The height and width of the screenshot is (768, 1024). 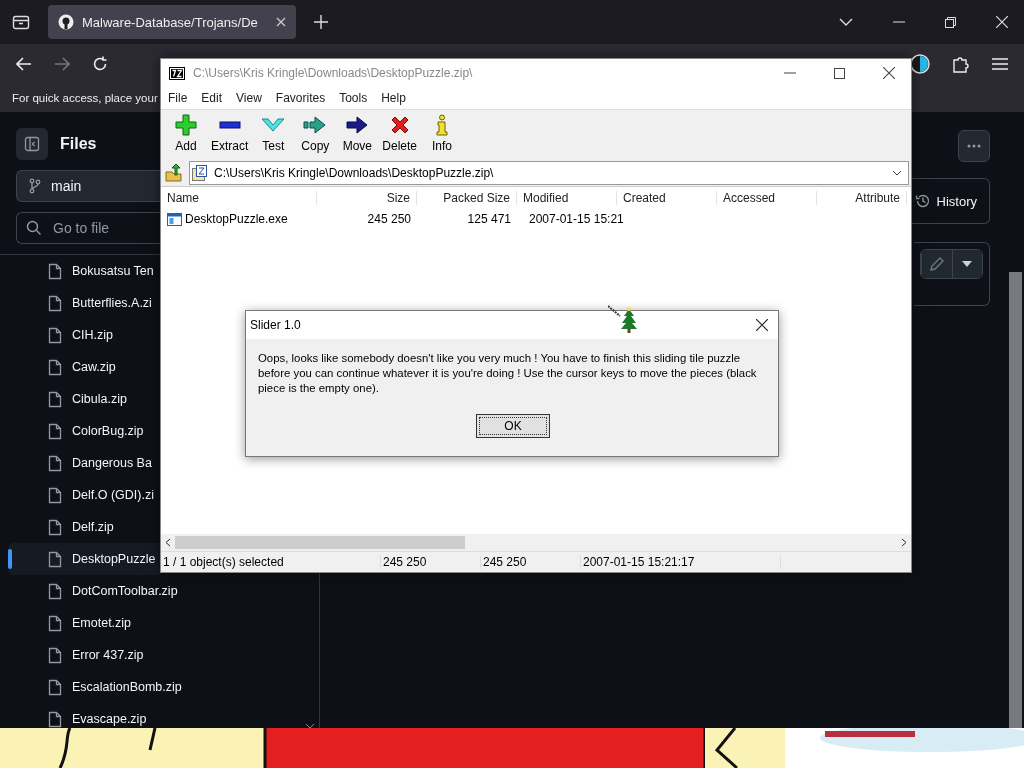 I want to click on menu-item: Edit, so click(x=212, y=98).